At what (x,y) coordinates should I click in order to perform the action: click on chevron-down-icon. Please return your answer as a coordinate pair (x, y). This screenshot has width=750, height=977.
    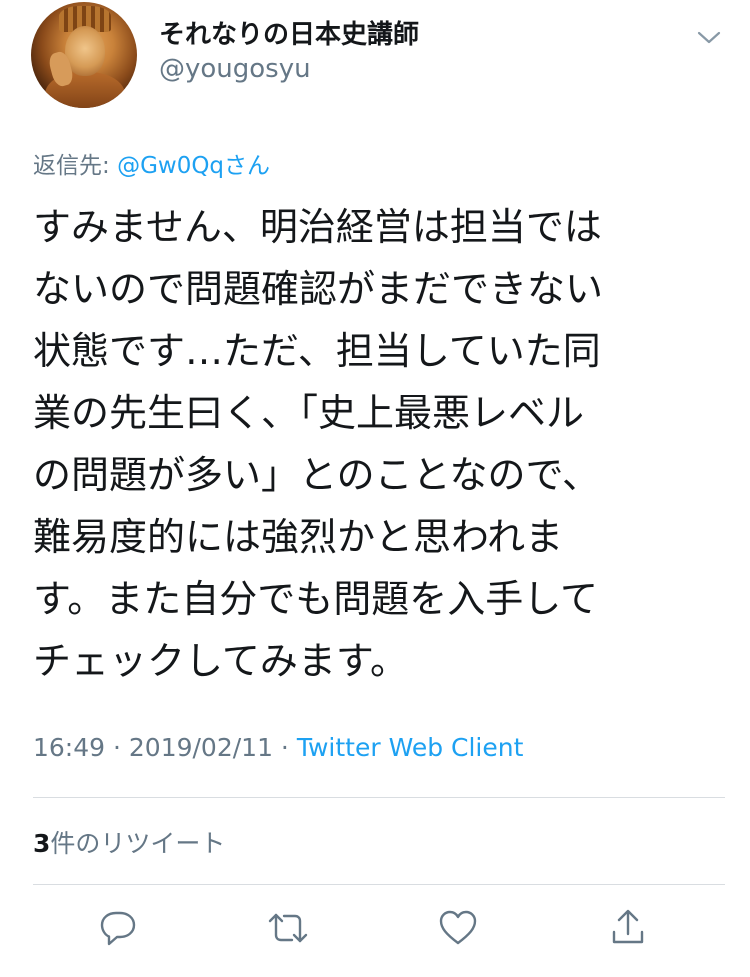
    Looking at the image, I should click on (709, 37).